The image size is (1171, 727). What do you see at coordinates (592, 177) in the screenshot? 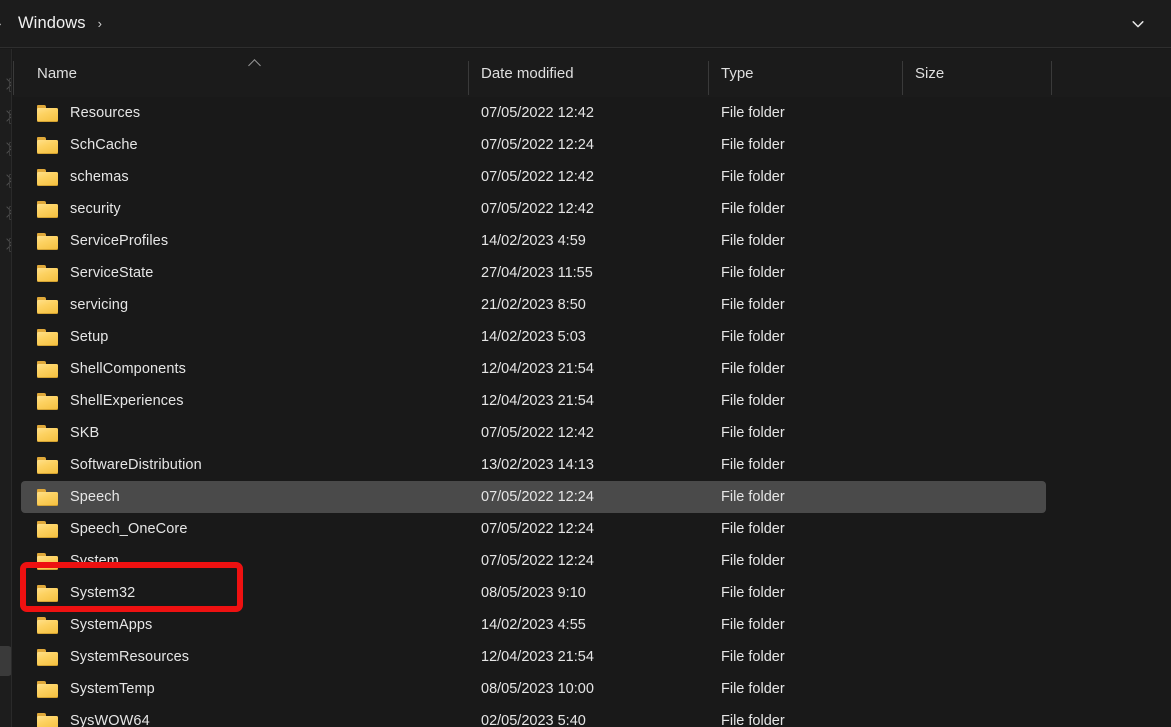
I see `table-row: schemas 07/05/2022 12:42 File folder` at bounding box center [592, 177].